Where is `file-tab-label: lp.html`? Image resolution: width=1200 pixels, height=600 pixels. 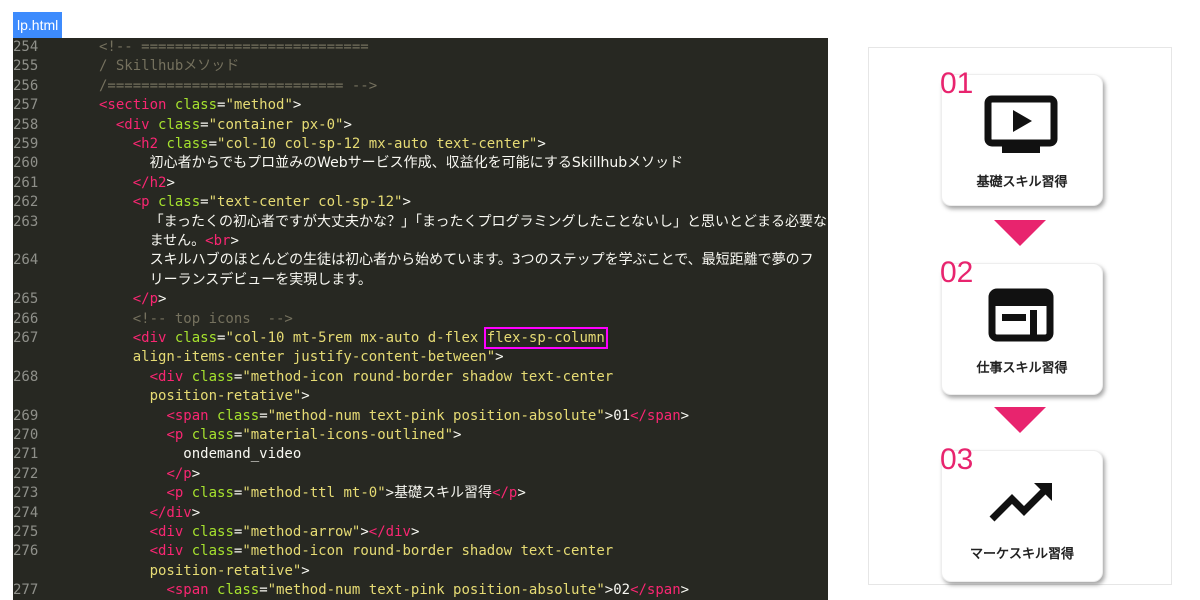
file-tab-label: lp.html is located at coordinates (38, 25).